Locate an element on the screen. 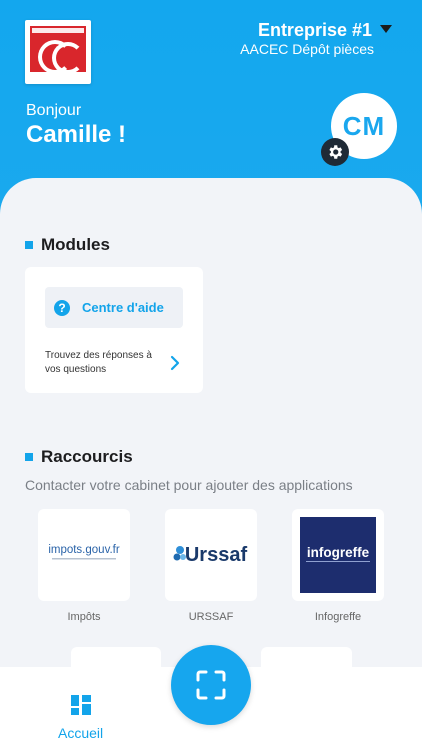 The width and height of the screenshot is (422, 750). help-center-button: ? Centre d'aide is located at coordinates (114, 307).